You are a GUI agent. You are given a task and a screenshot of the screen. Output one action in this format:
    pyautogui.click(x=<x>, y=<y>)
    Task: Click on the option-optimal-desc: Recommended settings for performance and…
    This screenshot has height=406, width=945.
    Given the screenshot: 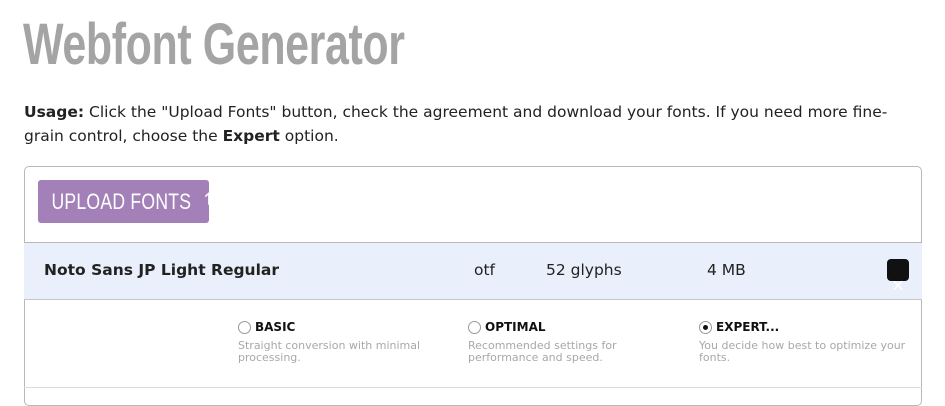 What is the action you would take?
    pyautogui.click(x=542, y=351)
    